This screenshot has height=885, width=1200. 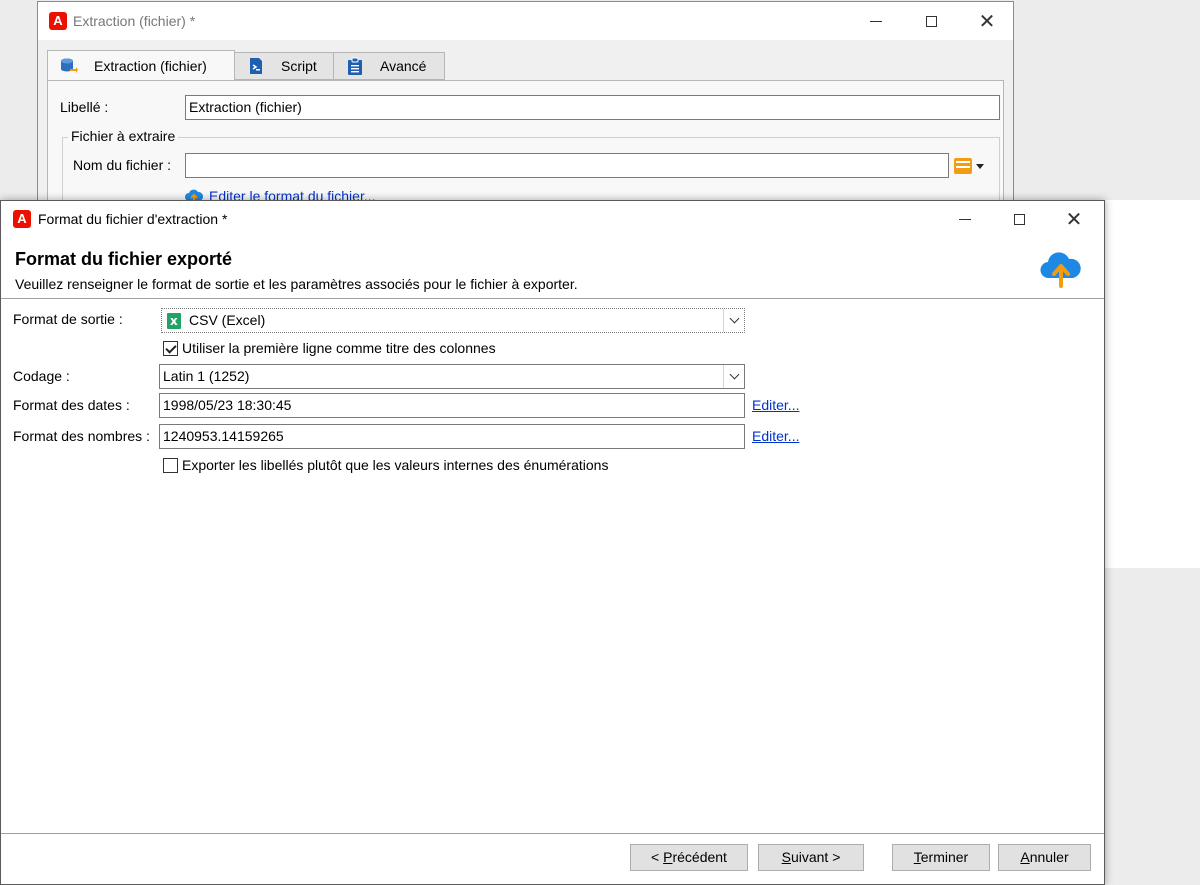 What do you see at coordinates (170, 465) in the screenshot?
I see `export-labels-checkbox` at bounding box center [170, 465].